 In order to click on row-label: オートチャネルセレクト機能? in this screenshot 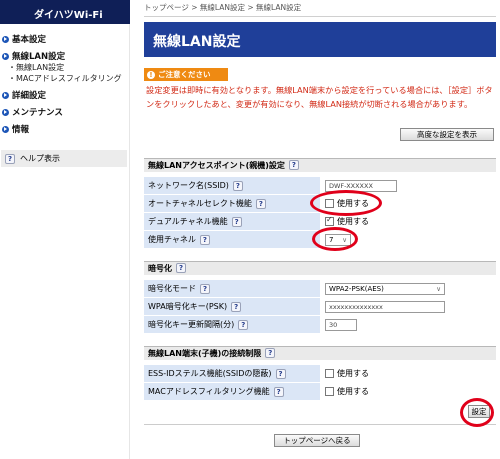, I will do `click(232, 203)`.